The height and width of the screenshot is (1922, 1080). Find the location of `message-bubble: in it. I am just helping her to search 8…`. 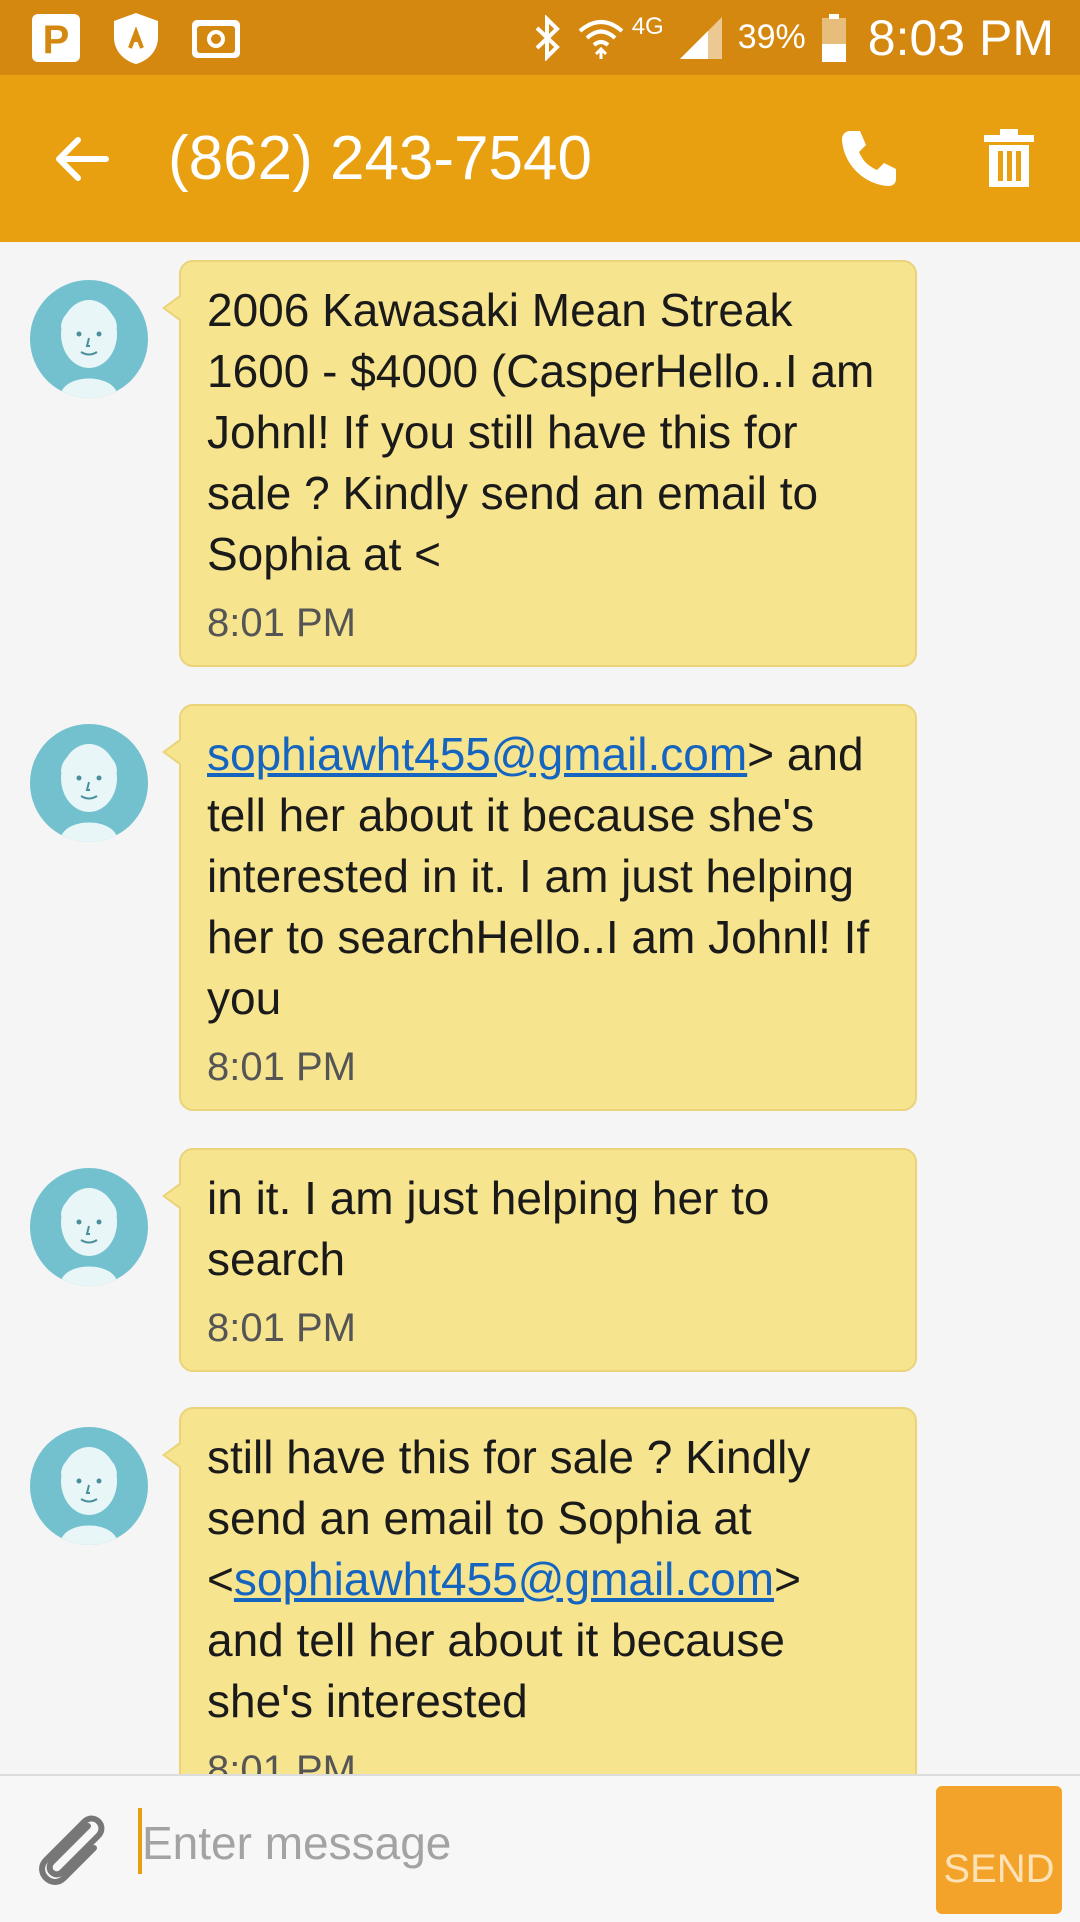

message-bubble: in it. I am just helping her to search 8… is located at coordinates (539, 1260).